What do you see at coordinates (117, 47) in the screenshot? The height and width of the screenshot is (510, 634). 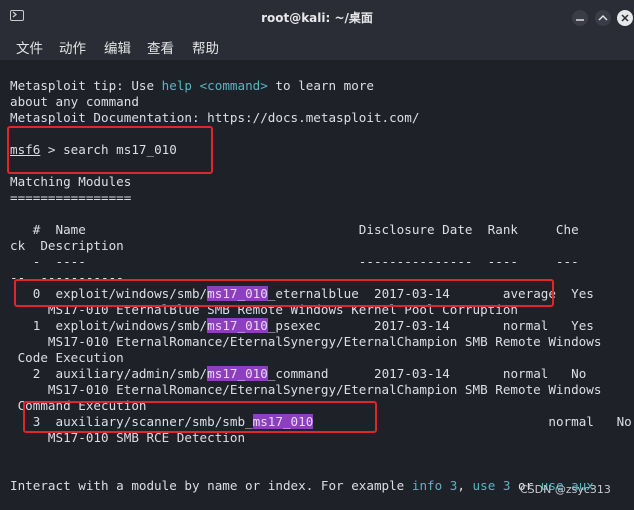 I see `menu-edit: 编辑` at bounding box center [117, 47].